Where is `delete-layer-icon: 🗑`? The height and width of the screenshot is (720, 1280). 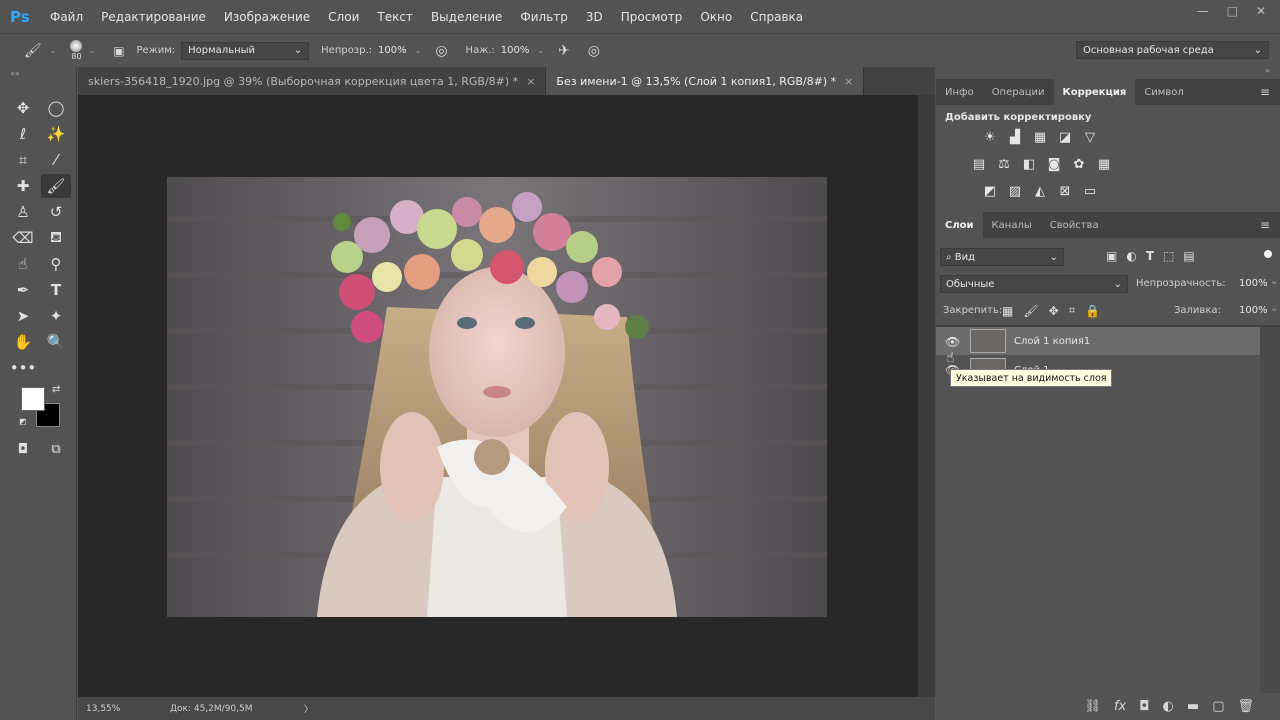
delete-layer-icon: 🗑 is located at coordinates (1245, 706).